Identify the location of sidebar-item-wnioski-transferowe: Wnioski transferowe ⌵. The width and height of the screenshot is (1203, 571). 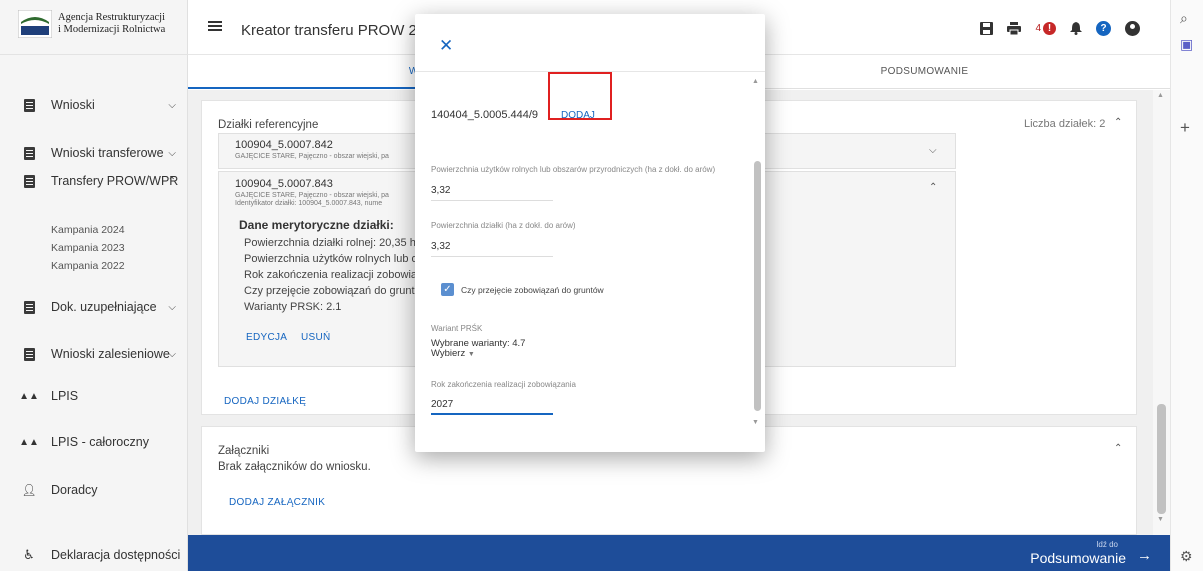
(94, 153).